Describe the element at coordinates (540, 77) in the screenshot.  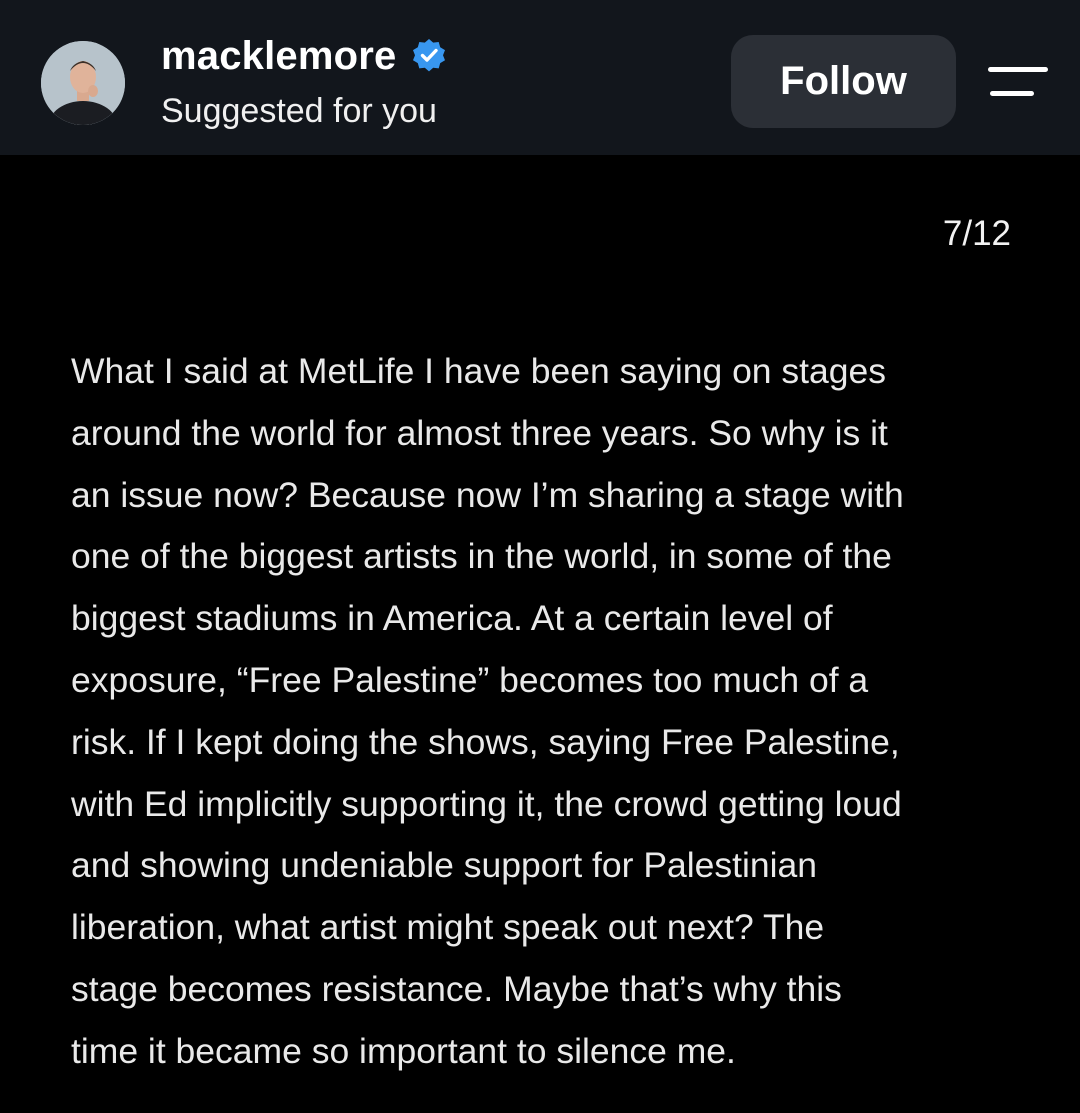
I see `post-header: macklemore Suggested for you Follow` at that location.